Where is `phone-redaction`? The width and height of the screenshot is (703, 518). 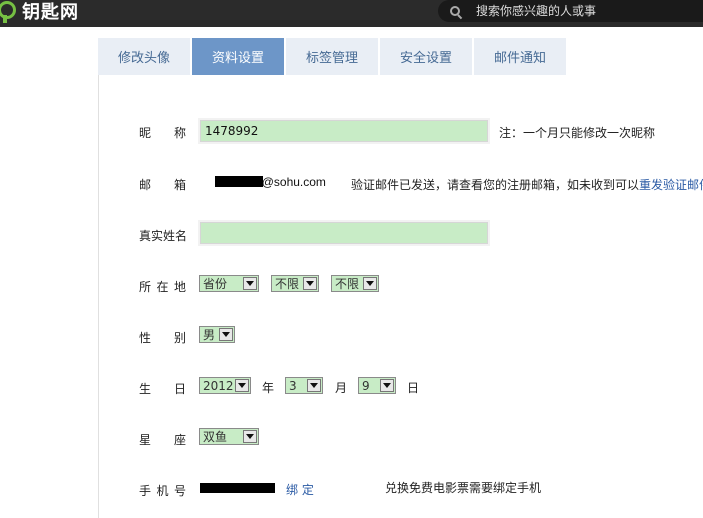
phone-redaction is located at coordinates (237, 488).